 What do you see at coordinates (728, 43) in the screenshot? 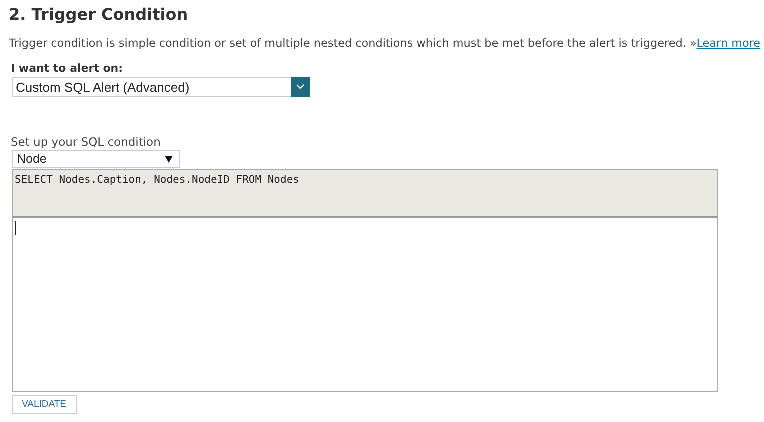
I see `learn-more-link: Learn more` at bounding box center [728, 43].